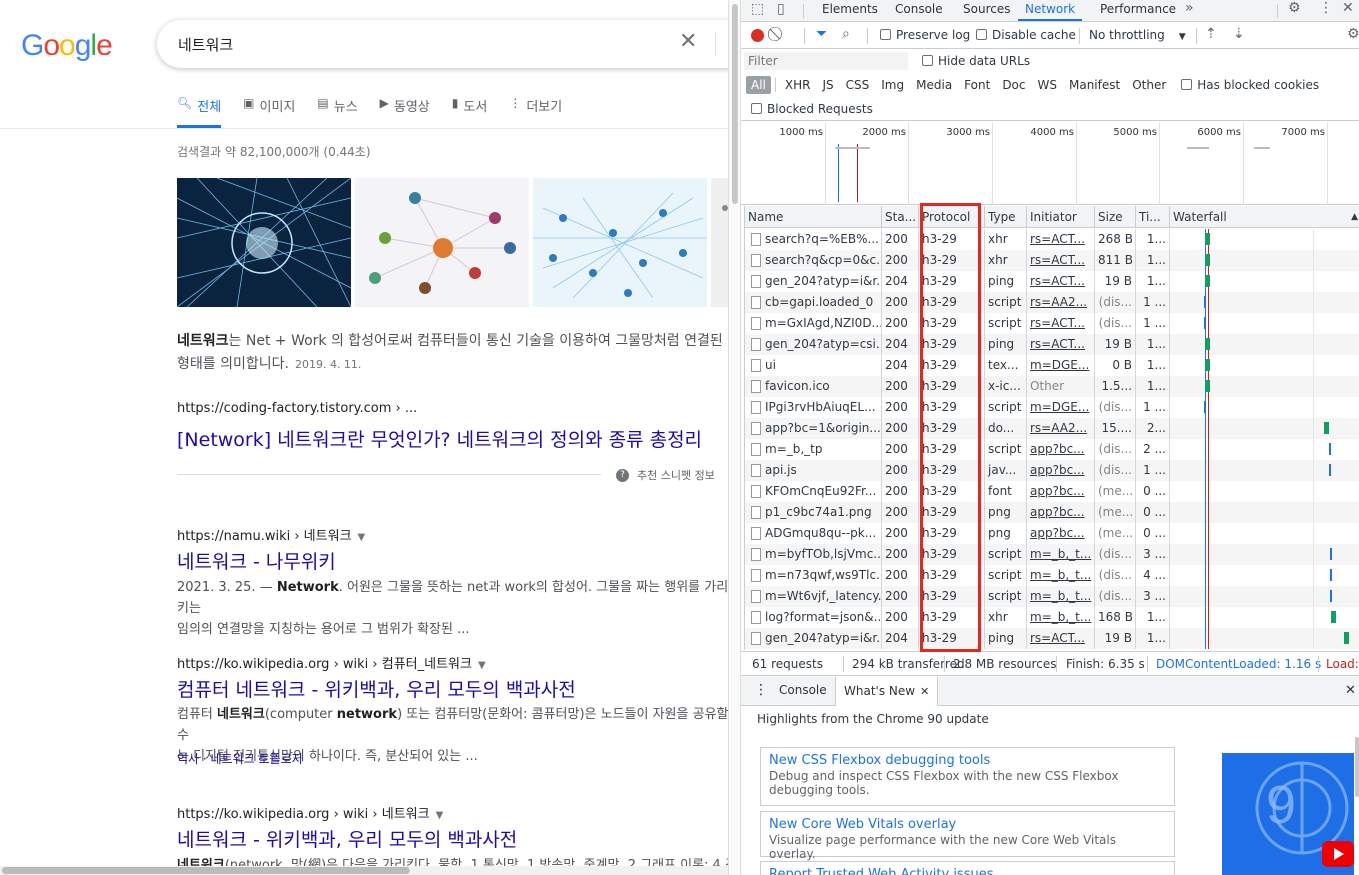  What do you see at coordinates (1061, 386) in the screenshot?
I see `cell-initiator: Other` at bounding box center [1061, 386].